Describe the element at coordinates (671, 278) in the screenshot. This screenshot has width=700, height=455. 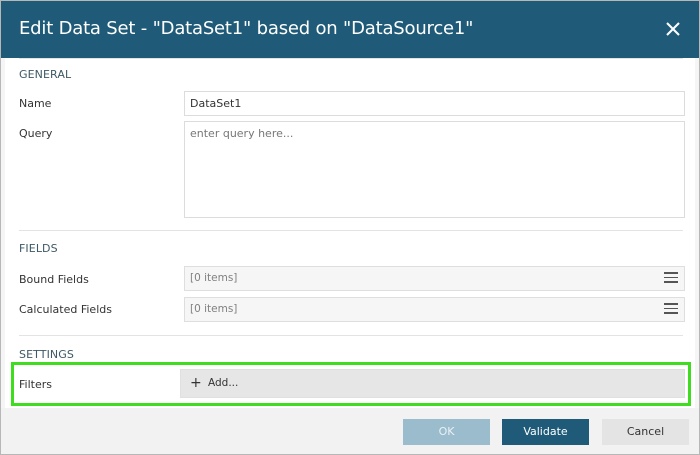
I see `bound-fields-menu-icon` at that location.